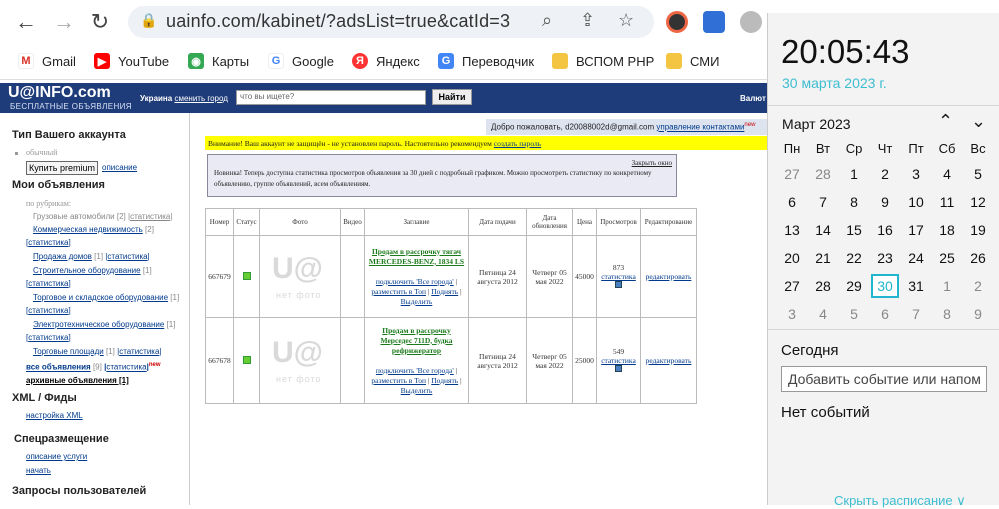  I want to click on bookmark-translate: G Переводчик, so click(486, 61).